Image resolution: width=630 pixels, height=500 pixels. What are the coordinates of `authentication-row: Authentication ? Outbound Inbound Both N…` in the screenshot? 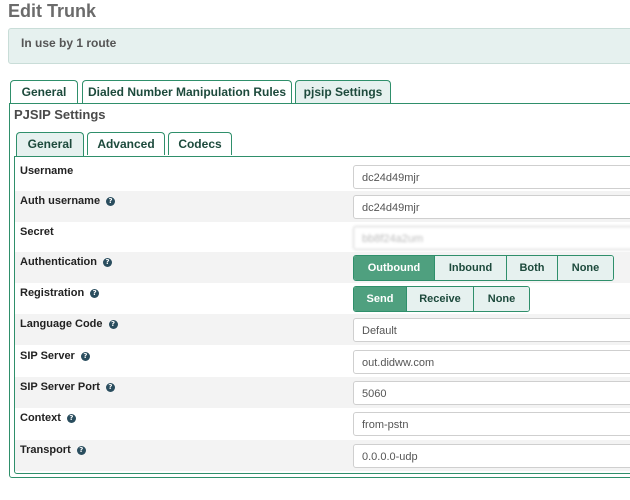 It's located at (322, 267).